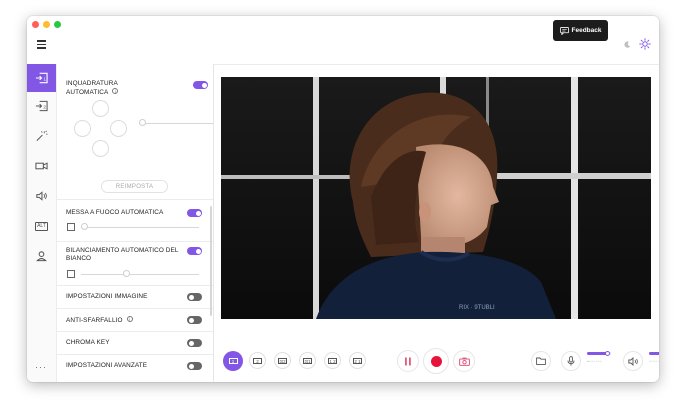 This screenshot has height=420, width=687. Describe the element at coordinates (118, 128) in the screenshot. I see `pan-right-button` at that location.